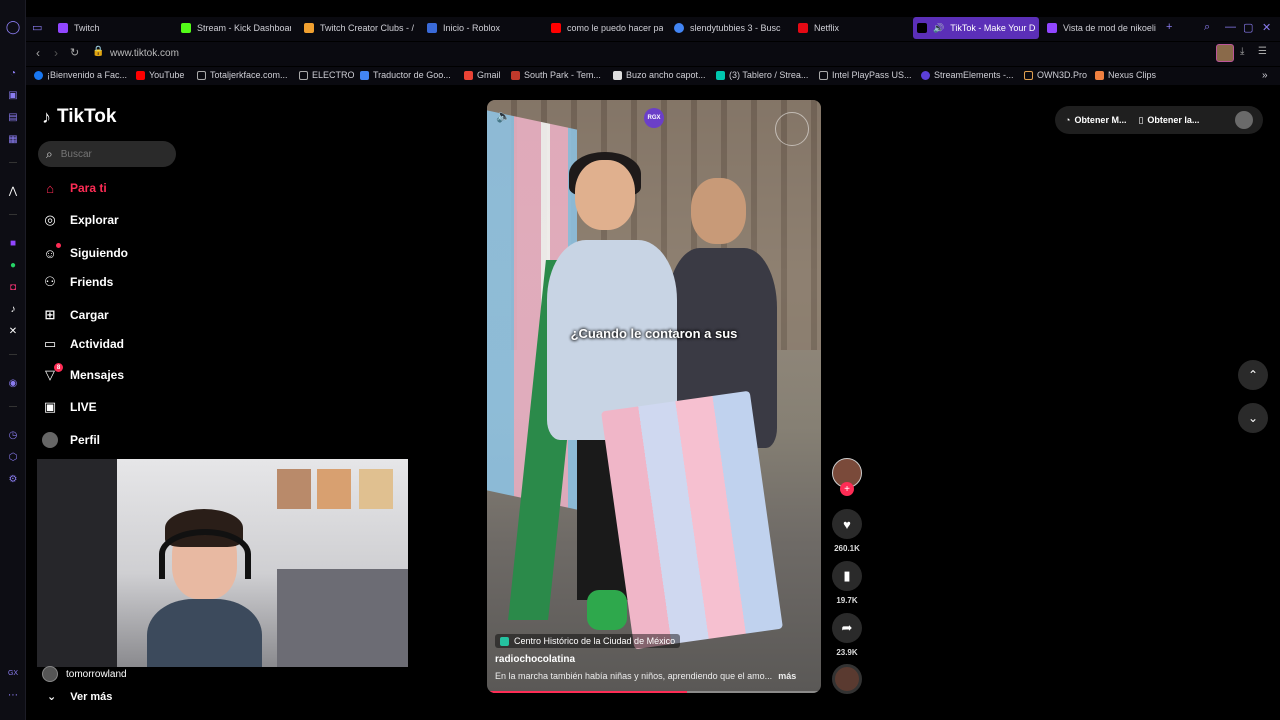 This screenshot has width=1280, height=720. Describe the element at coordinates (503, 116) in the screenshot. I see `volume-icon: 🔈` at that location.